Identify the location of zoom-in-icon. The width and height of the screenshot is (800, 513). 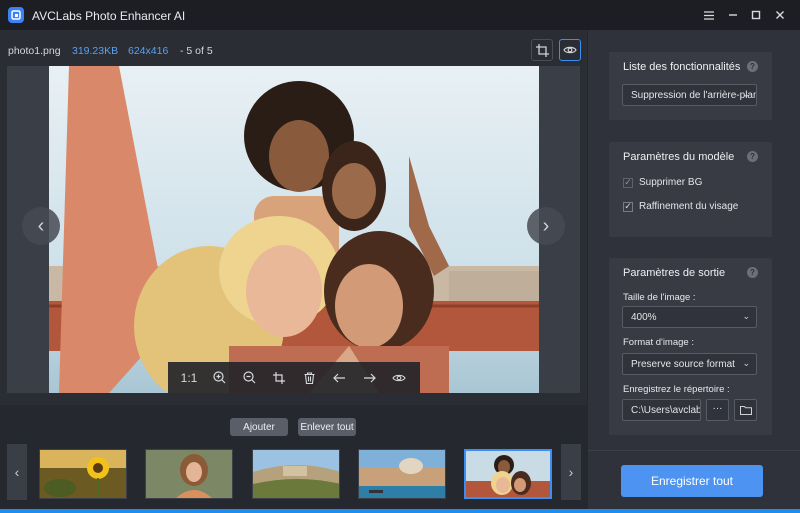
(219, 378).